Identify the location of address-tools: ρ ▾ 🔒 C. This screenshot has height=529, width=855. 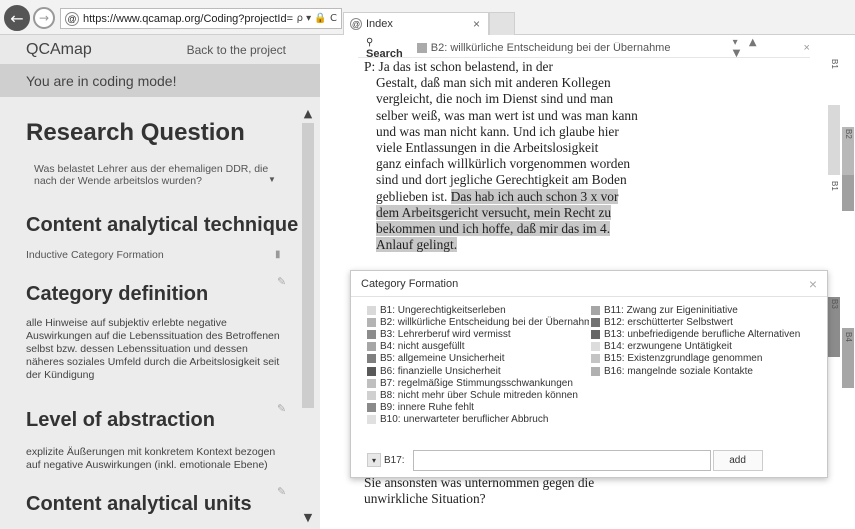
(317, 18).